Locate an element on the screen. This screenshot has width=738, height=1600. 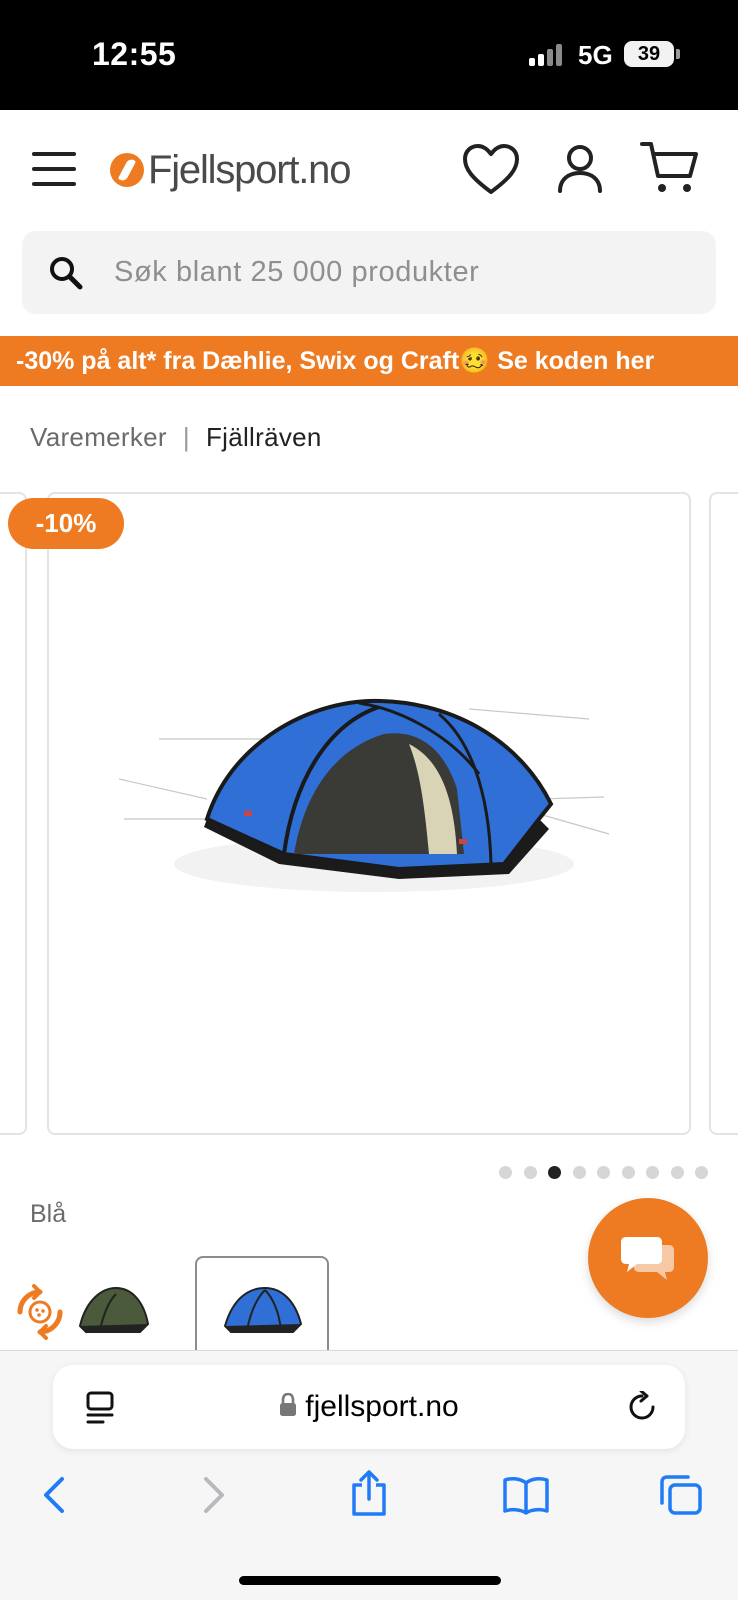
chat-icon is located at coordinates (647, 1258).